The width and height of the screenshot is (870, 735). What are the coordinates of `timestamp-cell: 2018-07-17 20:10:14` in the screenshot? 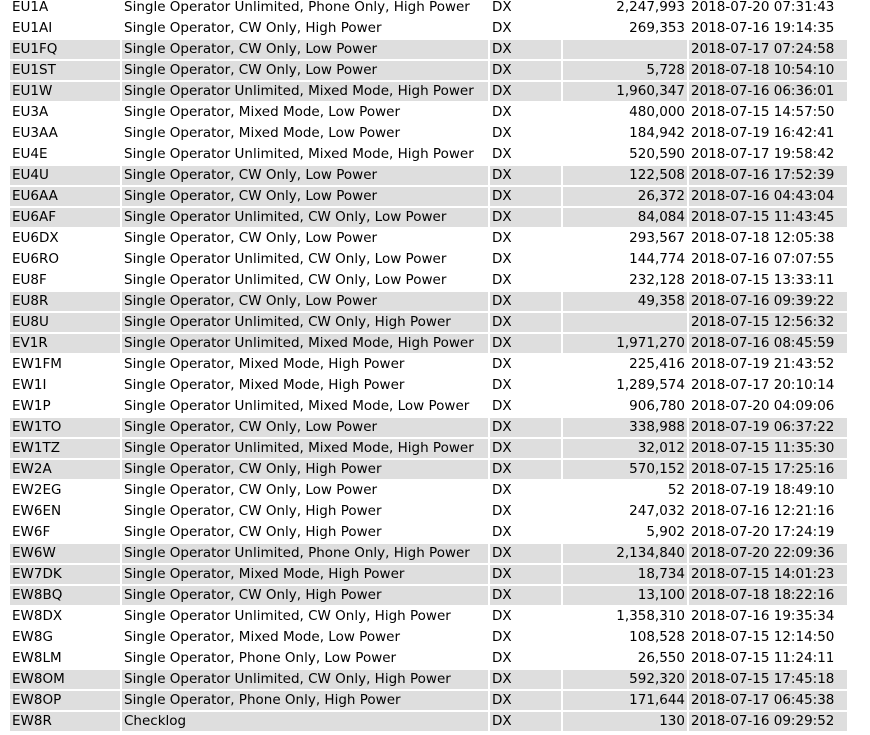 It's located at (763, 385).